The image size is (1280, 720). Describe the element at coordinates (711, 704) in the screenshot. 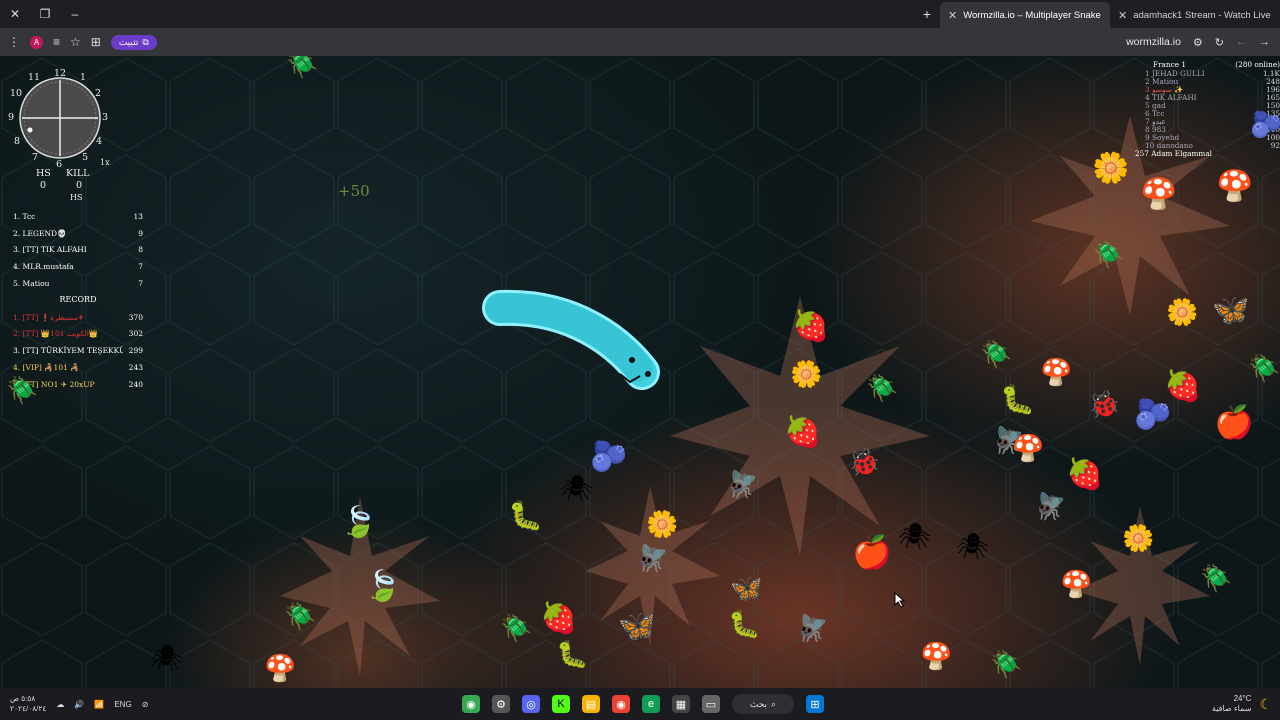

I see `task-view-icon: ▭` at that location.